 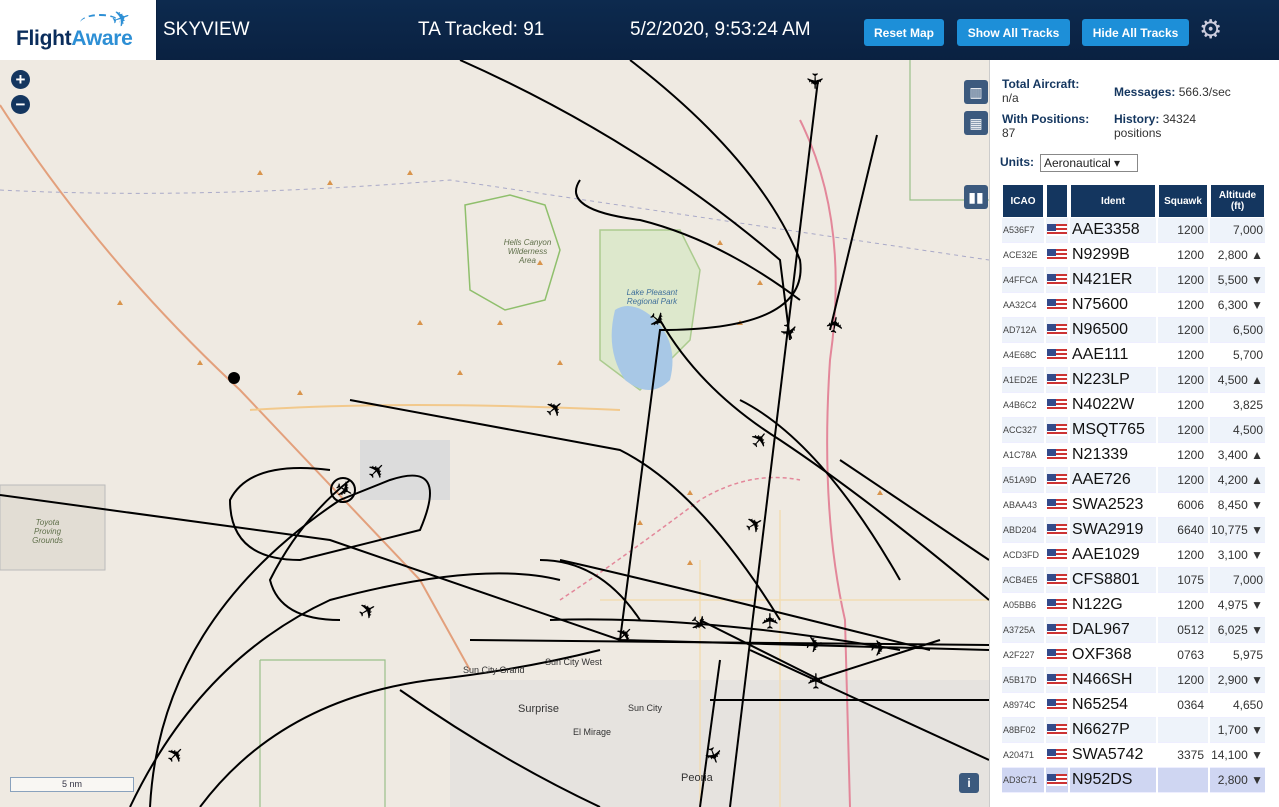 What do you see at coordinates (1133, 330) in the screenshot?
I see `table-row: AD712A N96500 1200 6,500` at bounding box center [1133, 330].